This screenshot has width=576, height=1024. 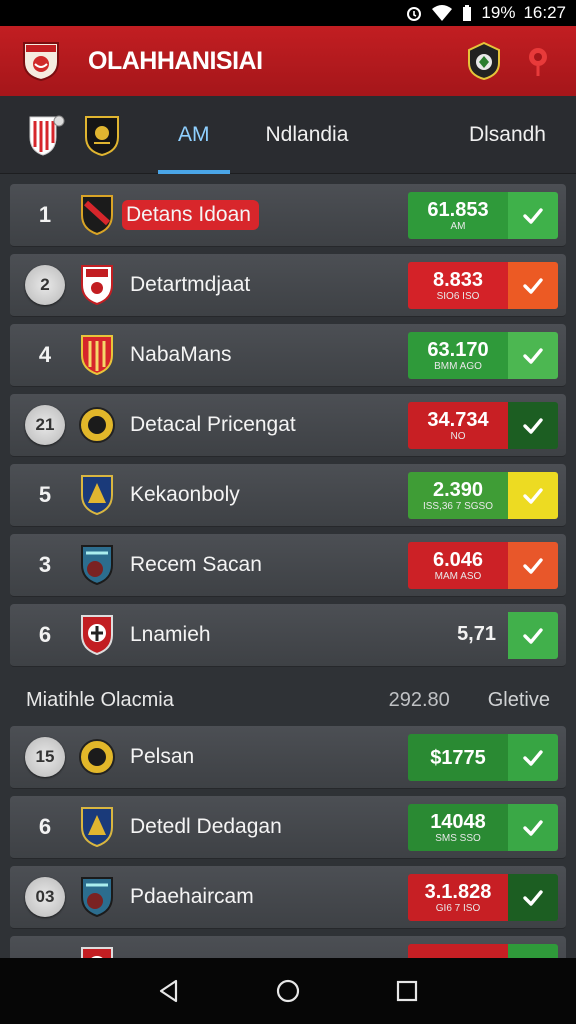 I want to click on section-count: 292.80, so click(x=419, y=699).